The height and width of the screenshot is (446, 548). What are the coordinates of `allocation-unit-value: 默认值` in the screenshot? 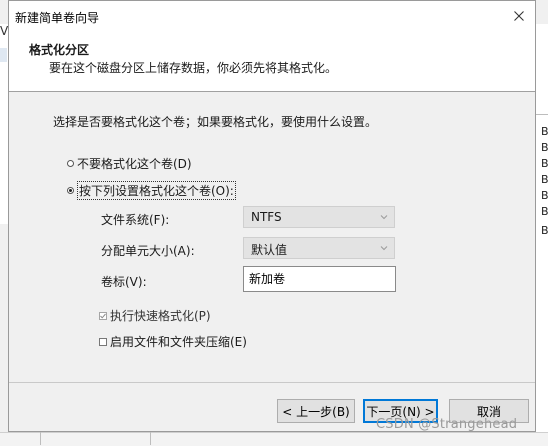 It's located at (269, 250).